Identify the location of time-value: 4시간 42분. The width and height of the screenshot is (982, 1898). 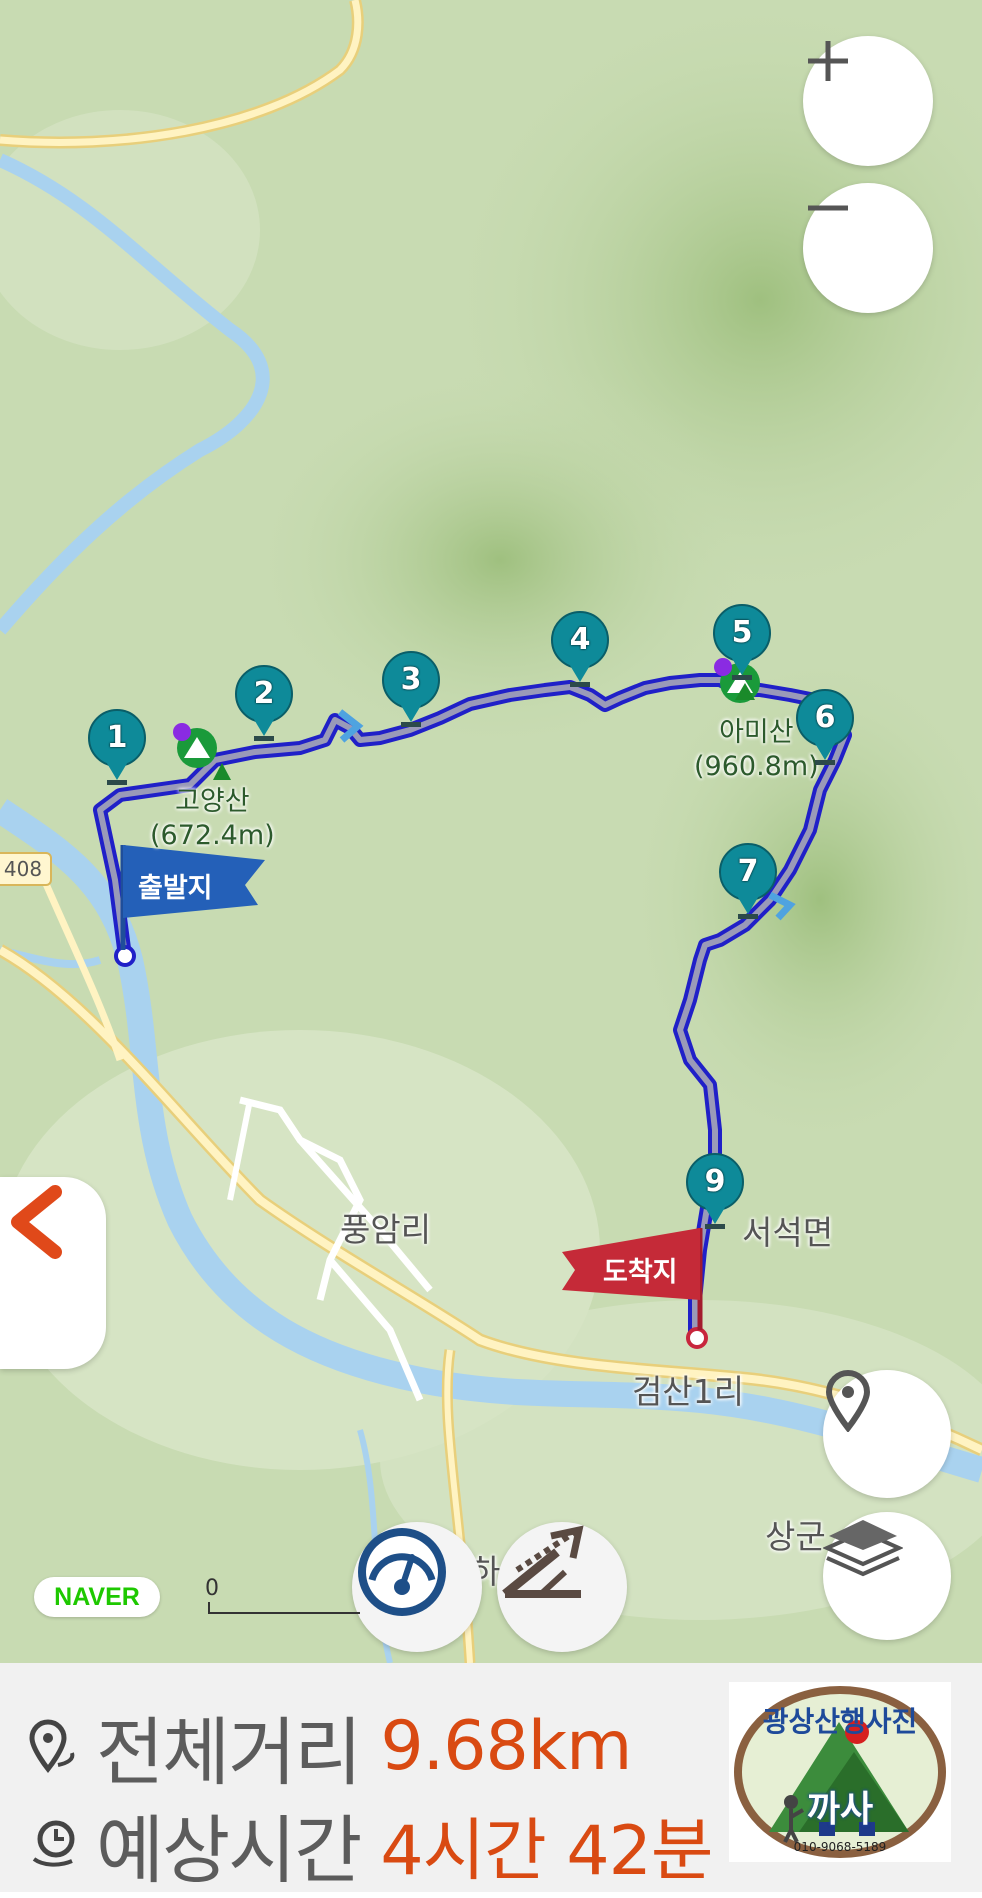
(546, 1851).